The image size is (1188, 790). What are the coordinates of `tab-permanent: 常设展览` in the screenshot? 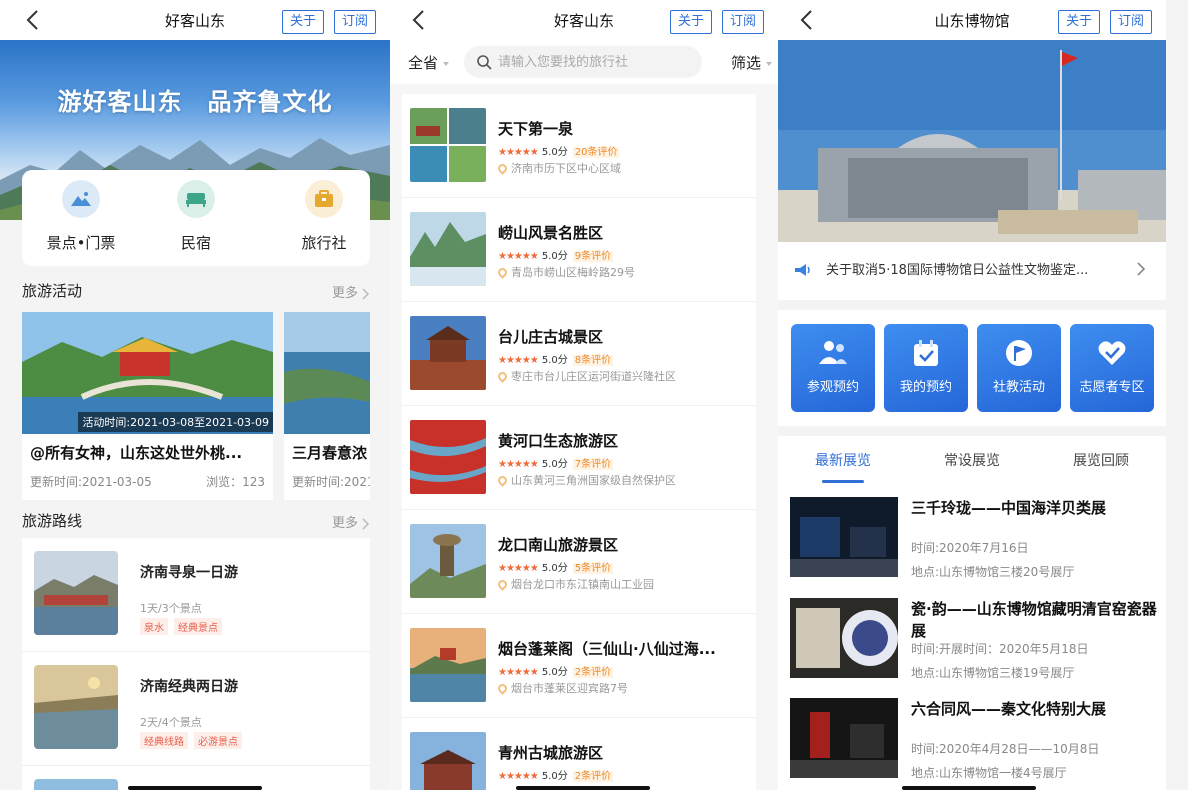 It's located at (972, 460).